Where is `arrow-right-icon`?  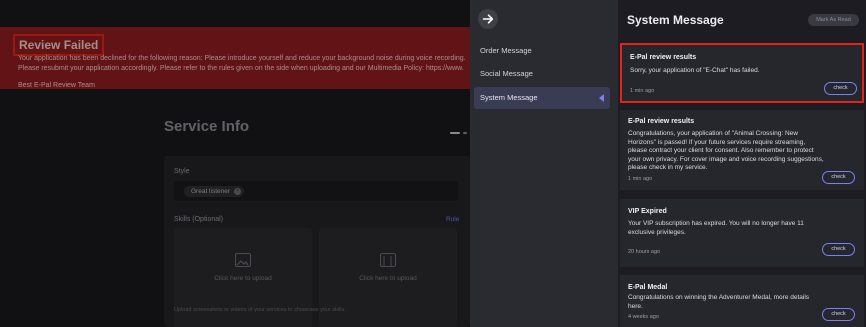
arrow-right-icon is located at coordinates (488, 19).